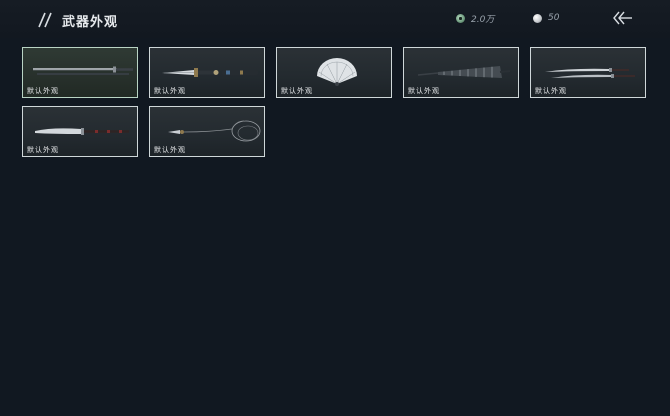 Image resolution: width=670 pixels, height=416 pixels. Describe the element at coordinates (45, 20) in the screenshot. I see `double-slash-icon` at that location.